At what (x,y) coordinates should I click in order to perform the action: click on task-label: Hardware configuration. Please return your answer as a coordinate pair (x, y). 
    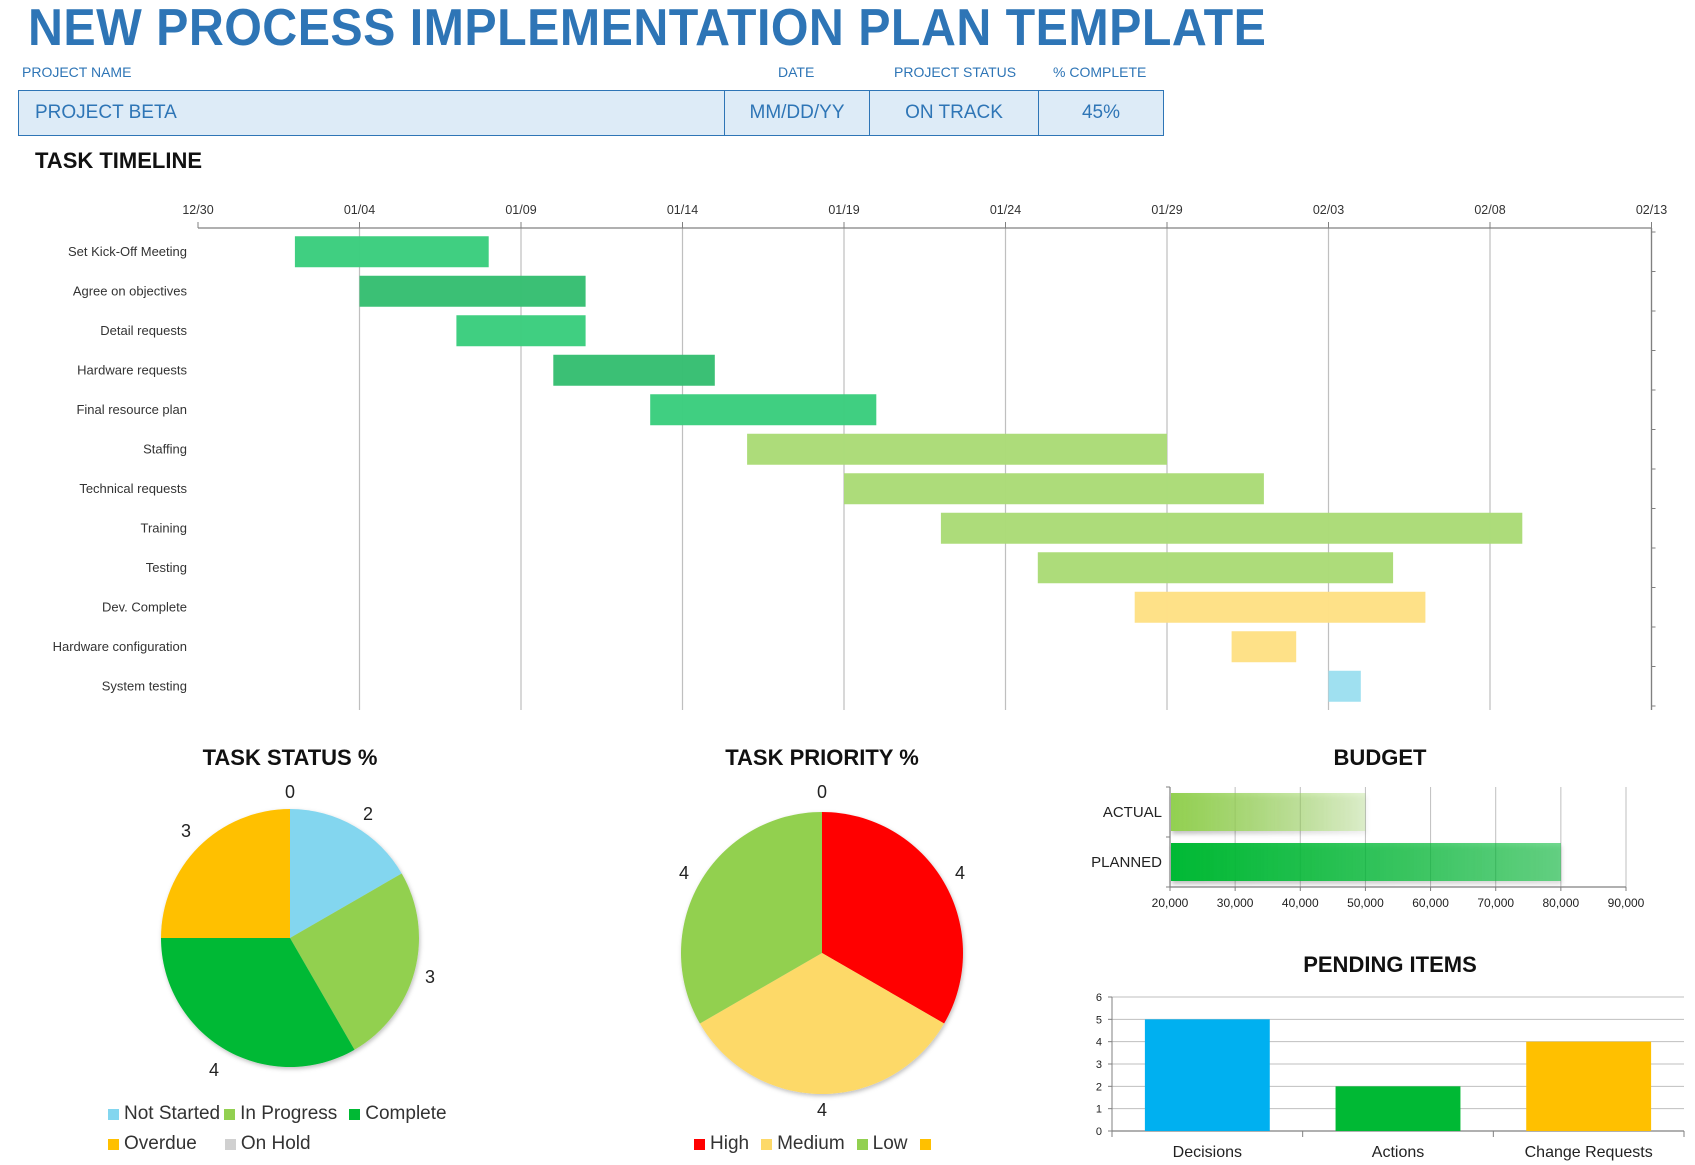
    Looking at the image, I should click on (120, 646).